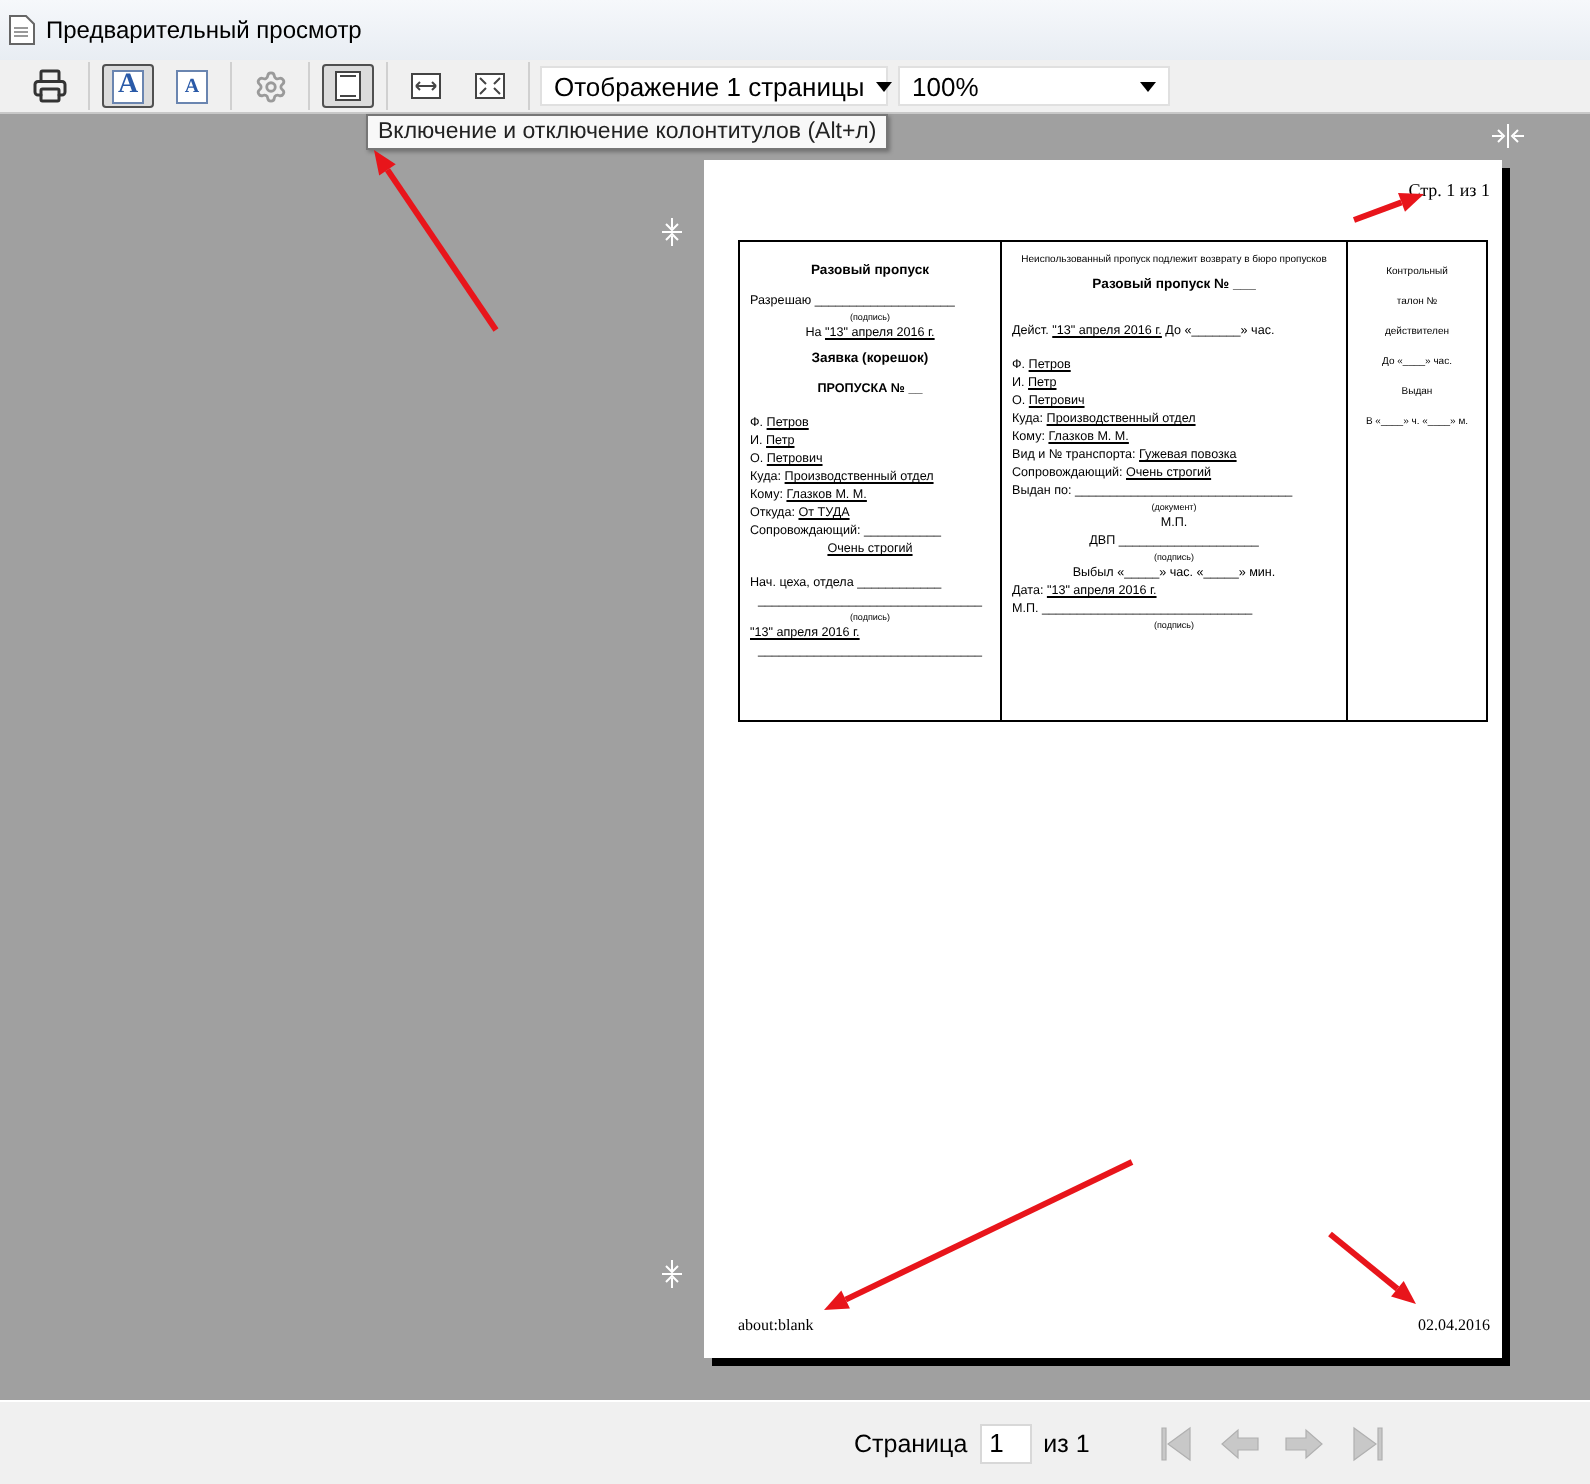 Image resolution: width=1590 pixels, height=1484 pixels. Describe the element at coordinates (490, 86) in the screenshot. I see `fit-page-icon` at that location.